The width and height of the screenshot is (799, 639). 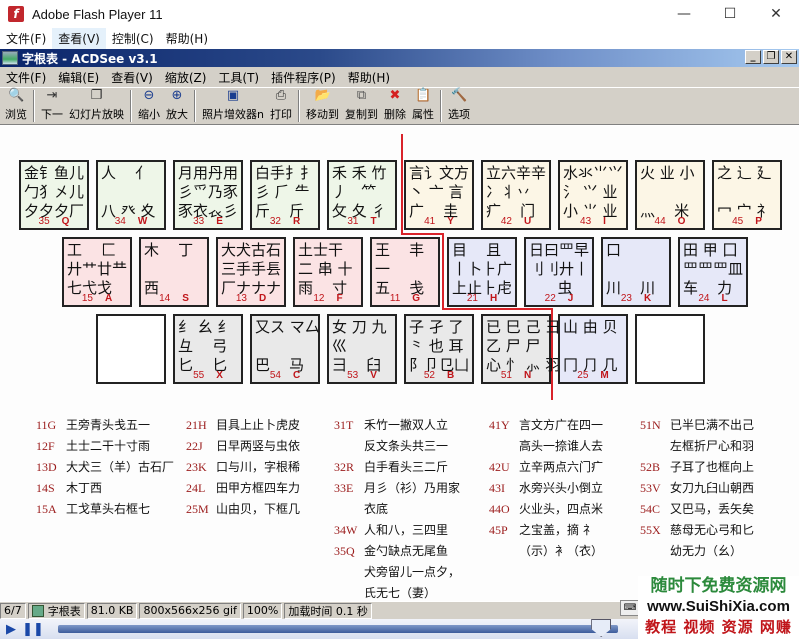 What do you see at coordinates (26, 38) in the screenshot?
I see `menu-file: 文件(F)` at bounding box center [26, 38].